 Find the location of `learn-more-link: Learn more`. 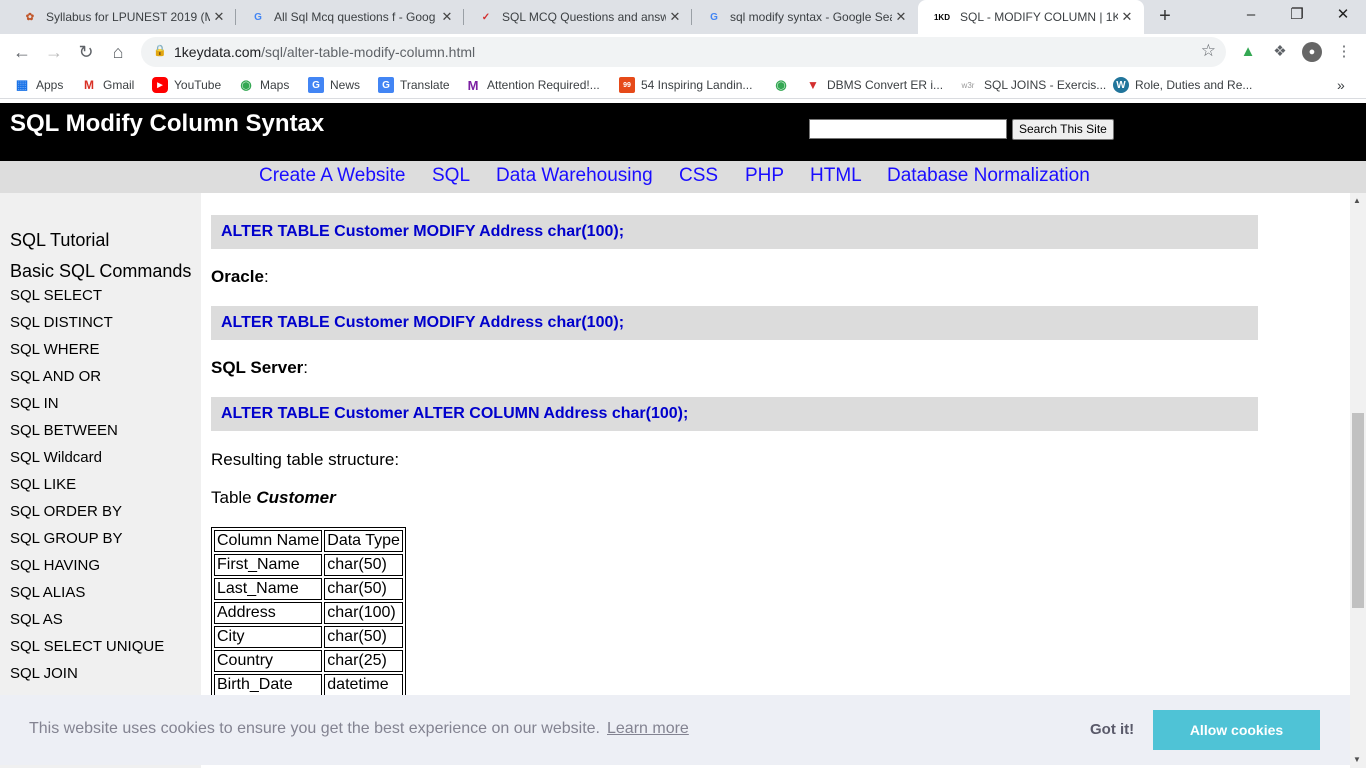

learn-more-link: Learn more is located at coordinates (648, 729).